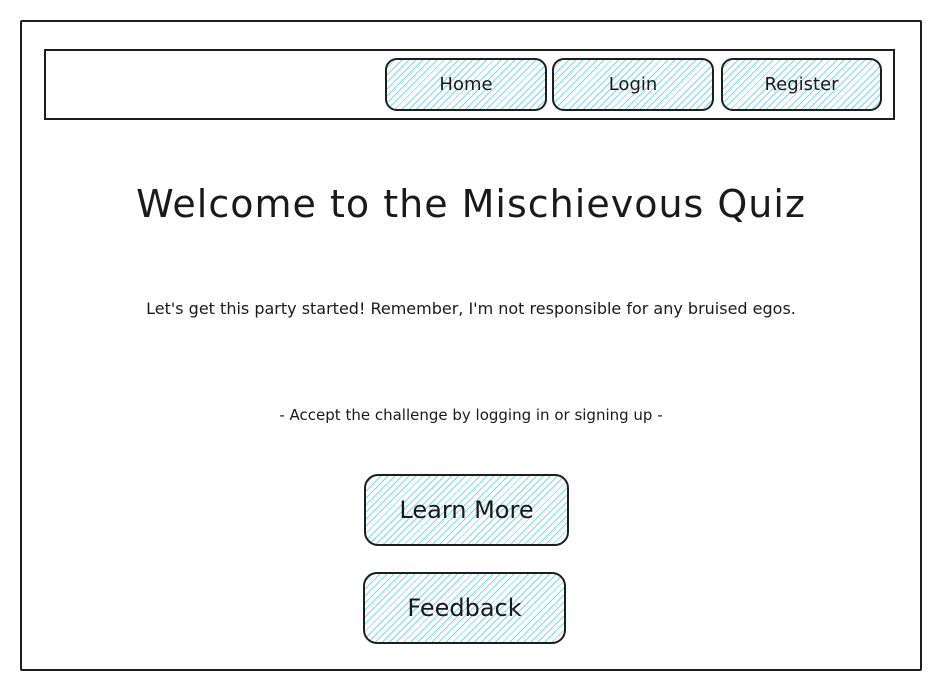 Image resolution: width=942 pixels, height=692 pixels. I want to click on home-button: Home, so click(466, 84).